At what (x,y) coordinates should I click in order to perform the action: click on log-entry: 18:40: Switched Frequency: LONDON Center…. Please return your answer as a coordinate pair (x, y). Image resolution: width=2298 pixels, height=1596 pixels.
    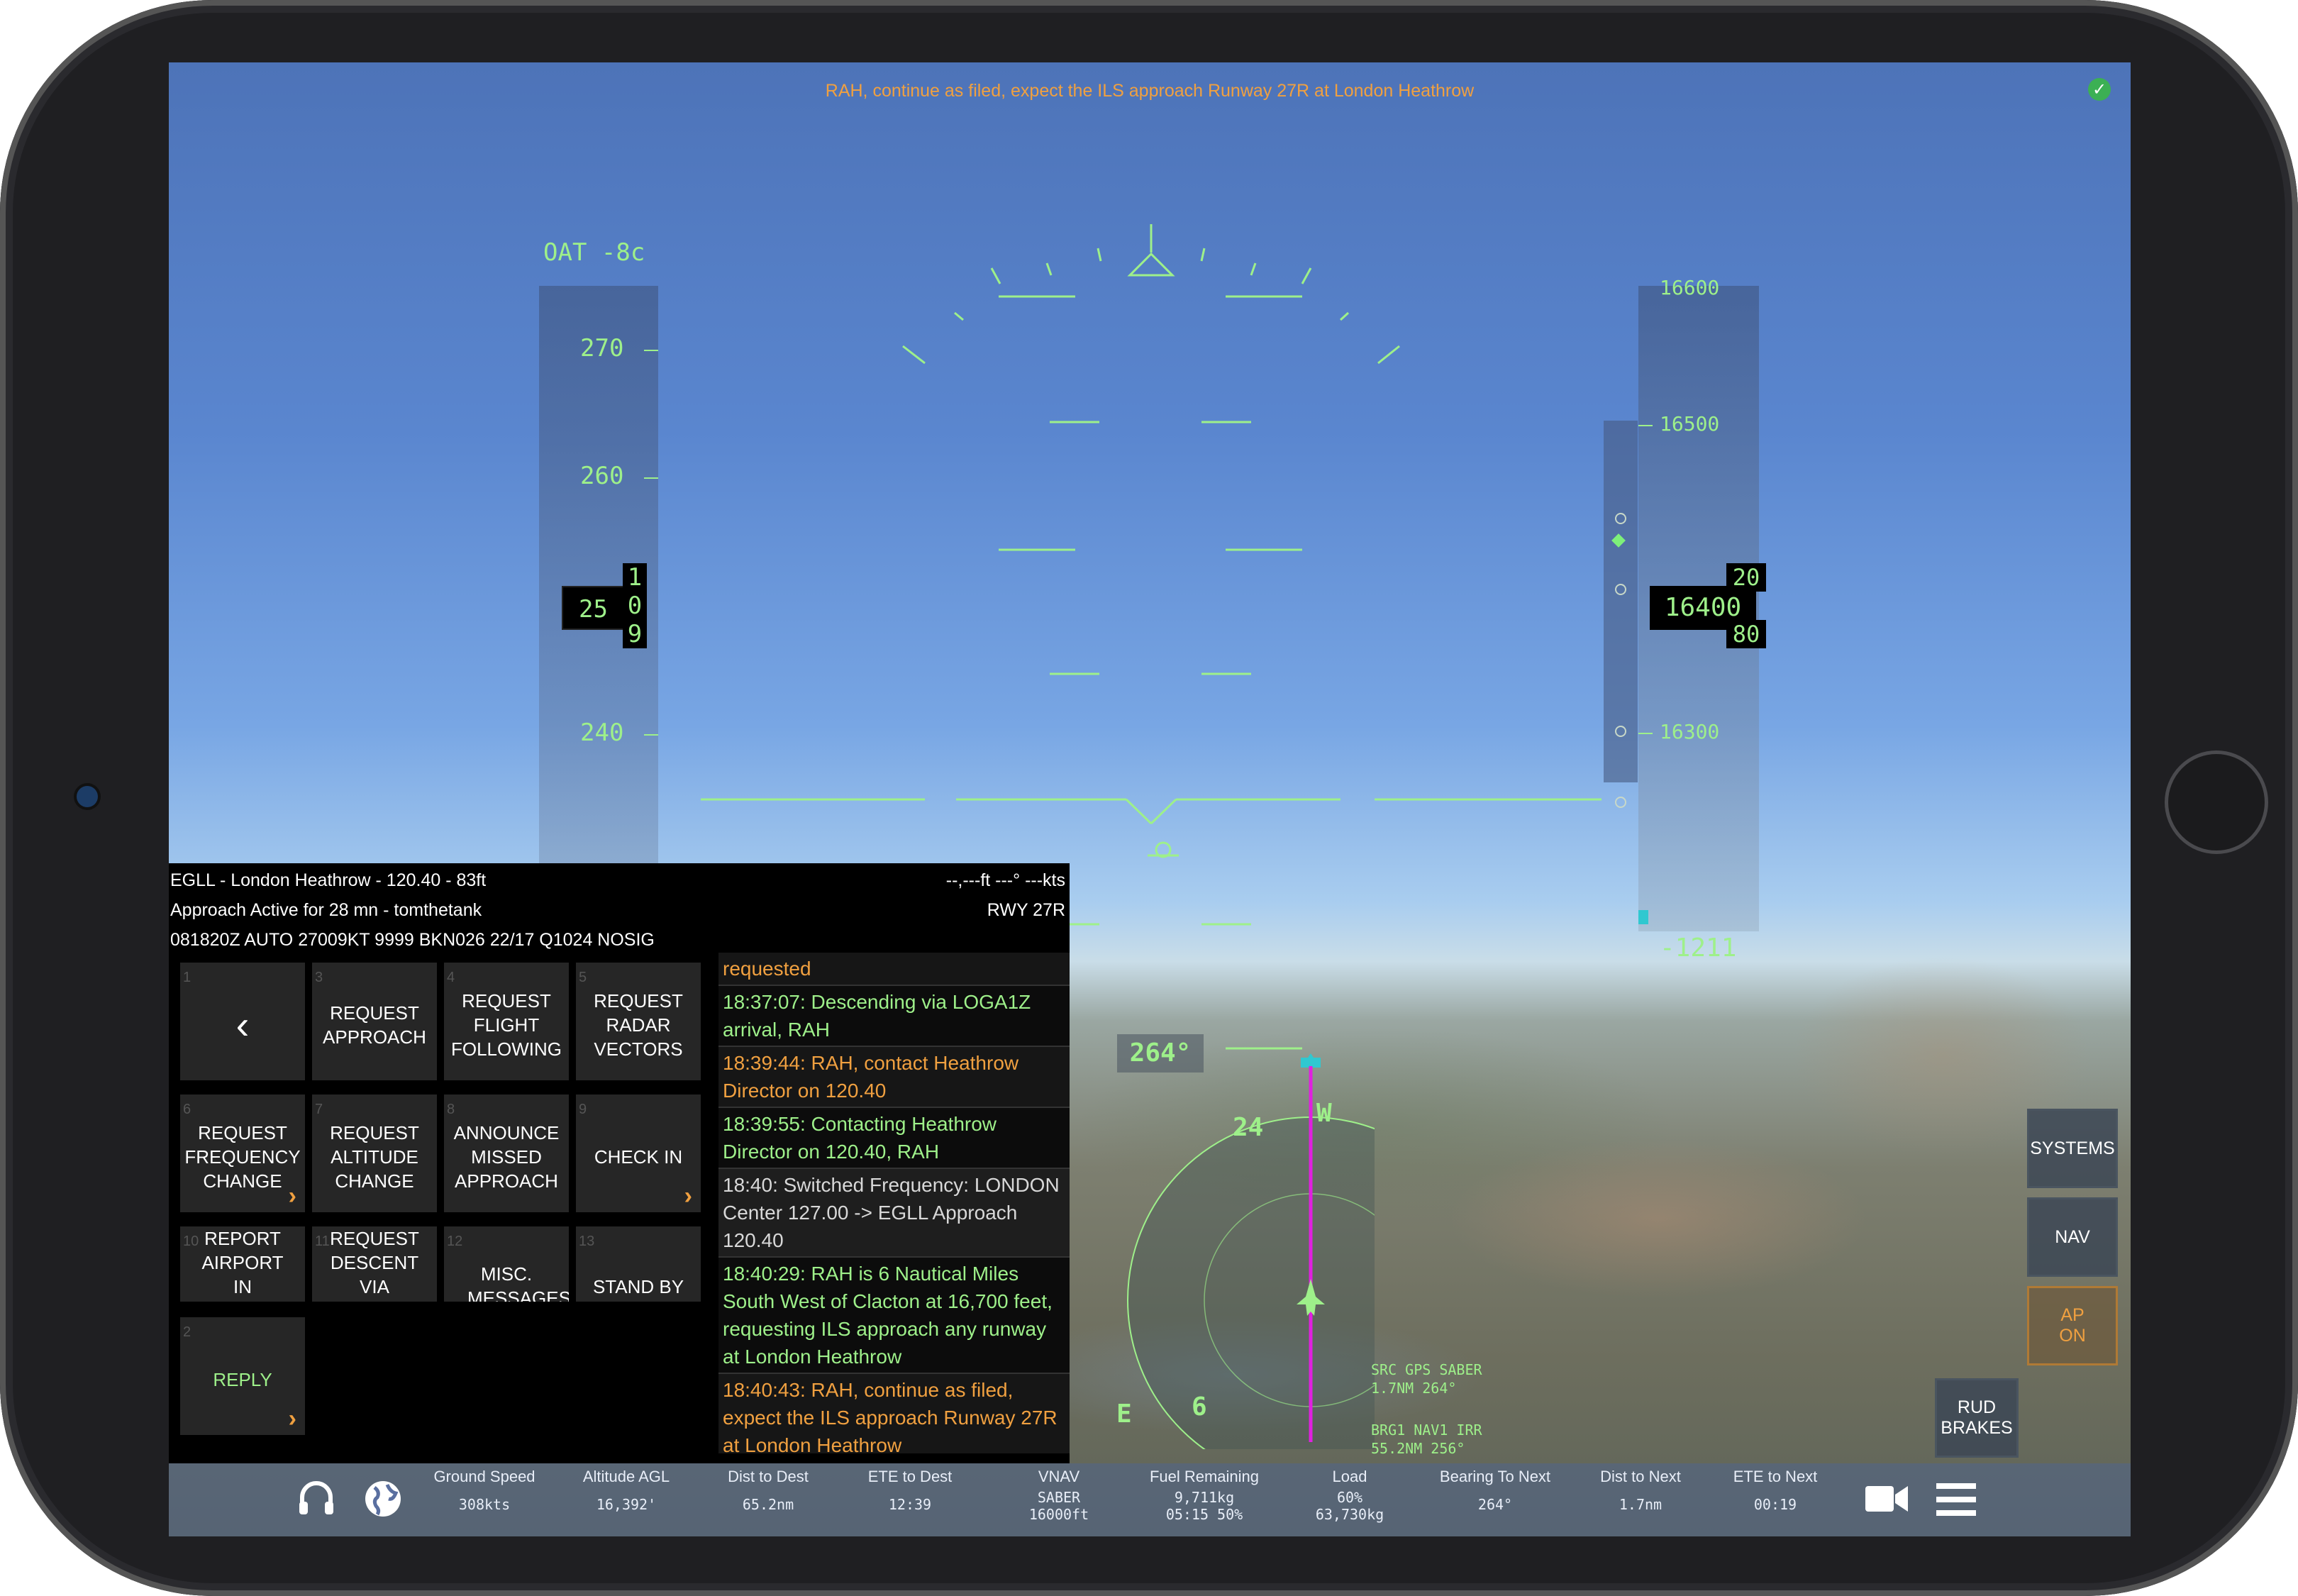
    Looking at the image, I should click on (894, 1213).